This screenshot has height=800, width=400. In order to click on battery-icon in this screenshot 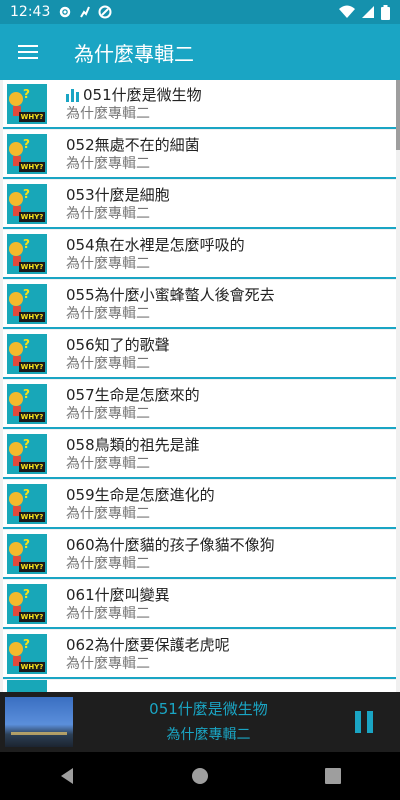, I will do `click(385, 12)`.